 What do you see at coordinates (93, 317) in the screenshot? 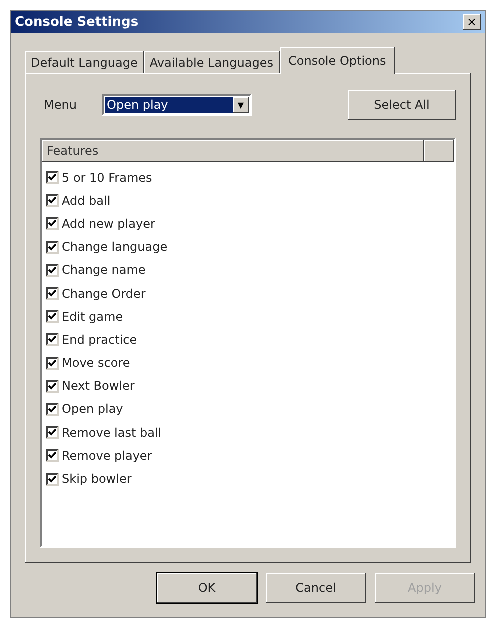
I see `feature-label: Edit game` at bounding box center [93, 317].